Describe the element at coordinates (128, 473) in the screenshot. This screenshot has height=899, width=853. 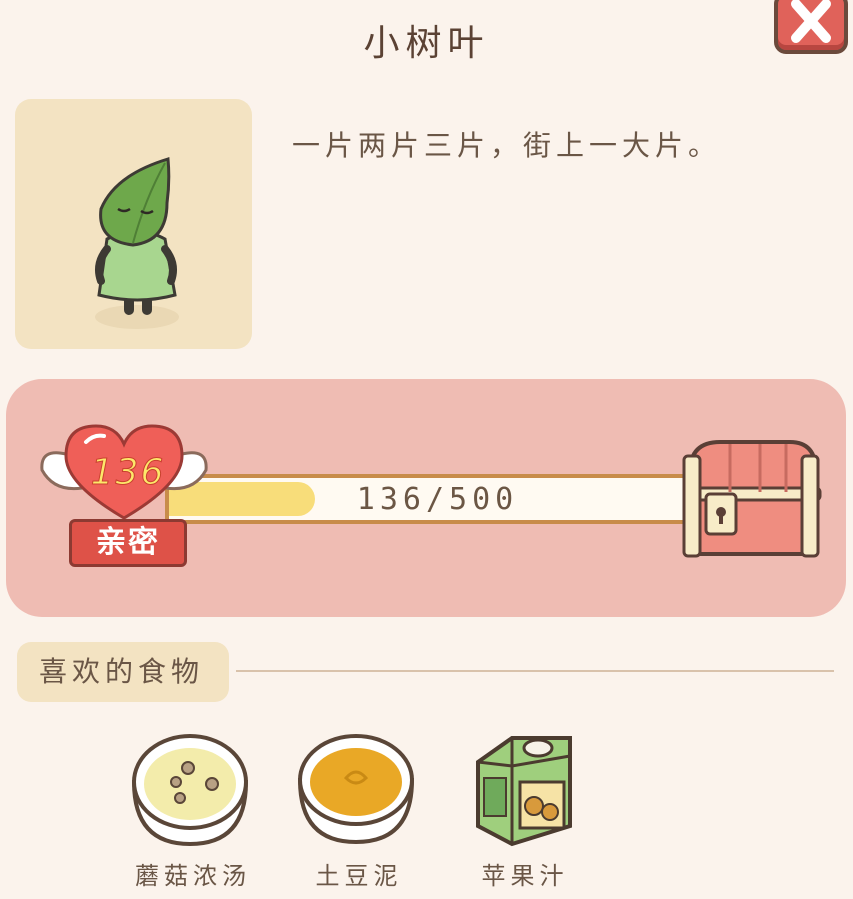
I see `bond-level-value: 136` at that location.